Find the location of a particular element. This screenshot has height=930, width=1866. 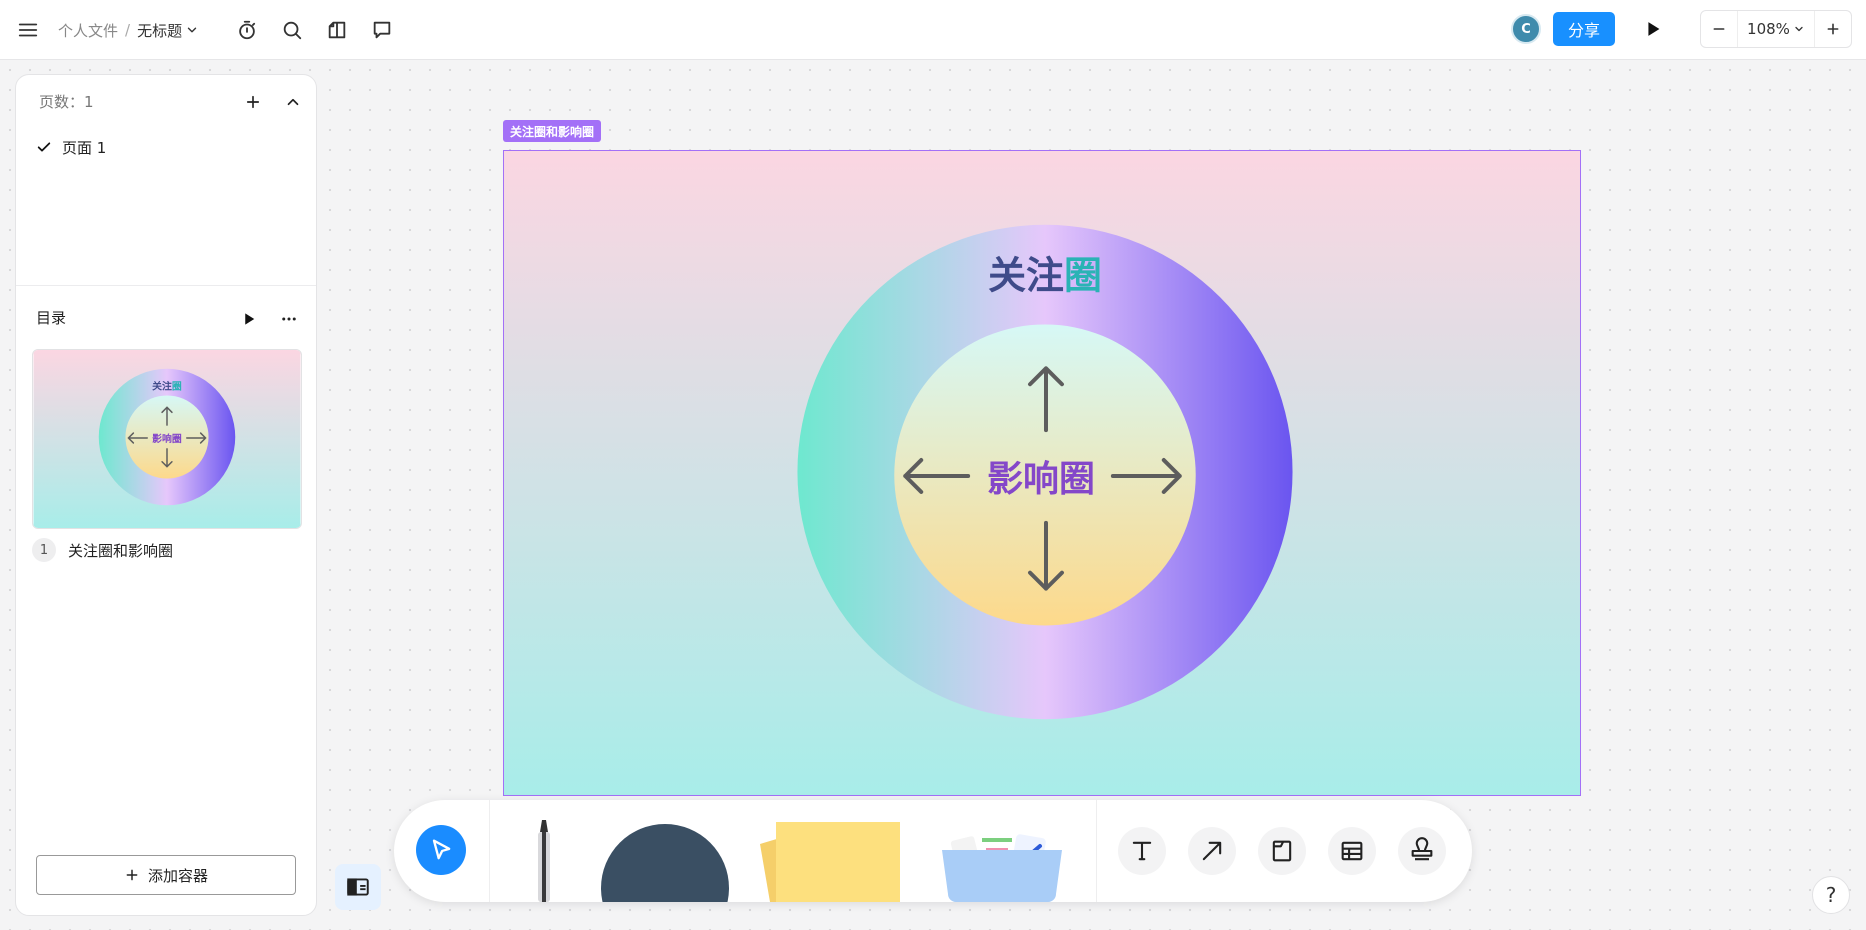

text-icon is located at coordinates (1142, 851).